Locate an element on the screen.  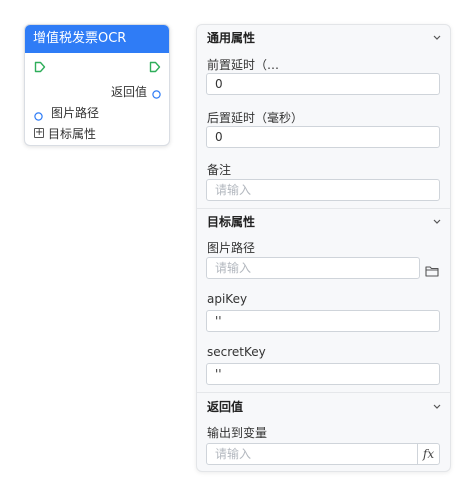
section-general-title: 通用属性 is located at coordinates (231, 38).